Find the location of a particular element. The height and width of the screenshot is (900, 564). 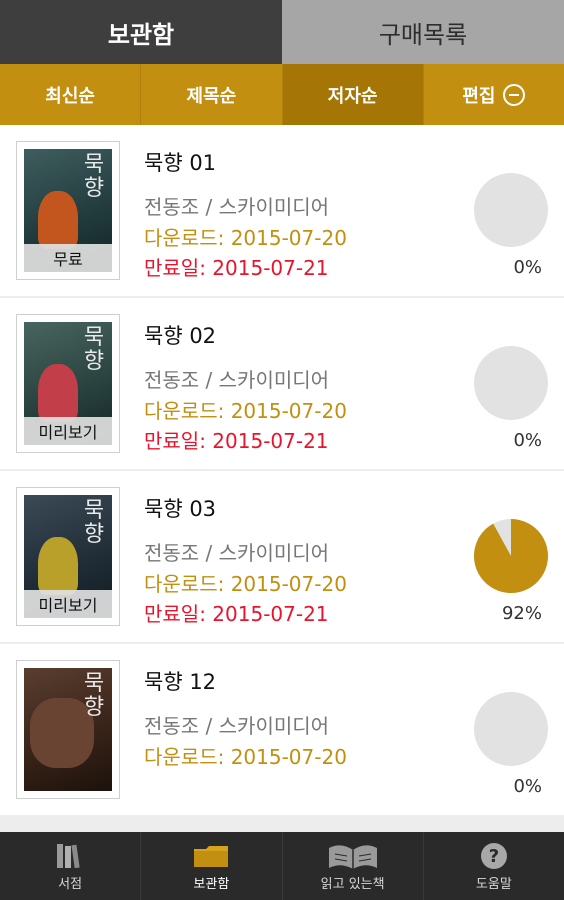

book-title: 묵향 02 is located at coordinates (180, 336).